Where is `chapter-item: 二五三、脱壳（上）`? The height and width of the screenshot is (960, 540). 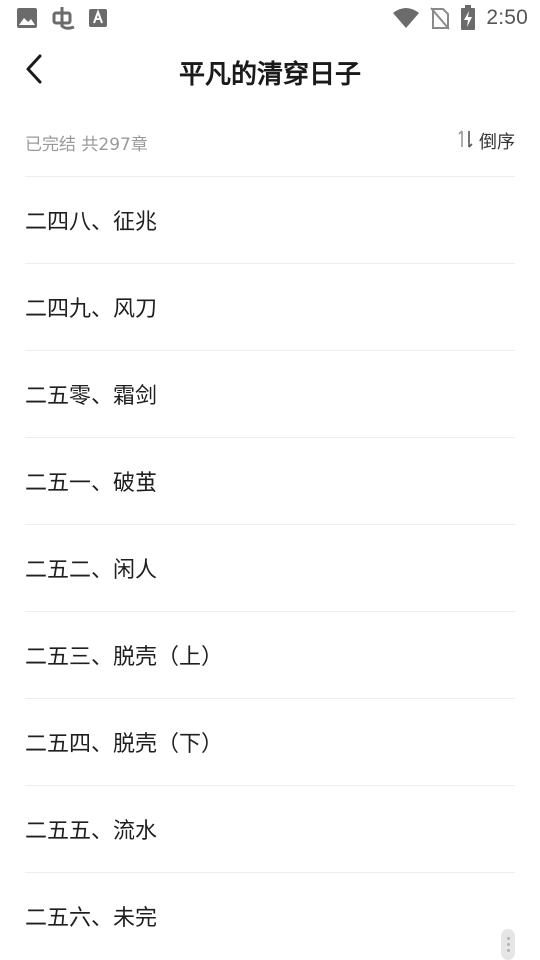
chapter-item: 二五三、脱壳（上） is located at coordinates (270, 654).